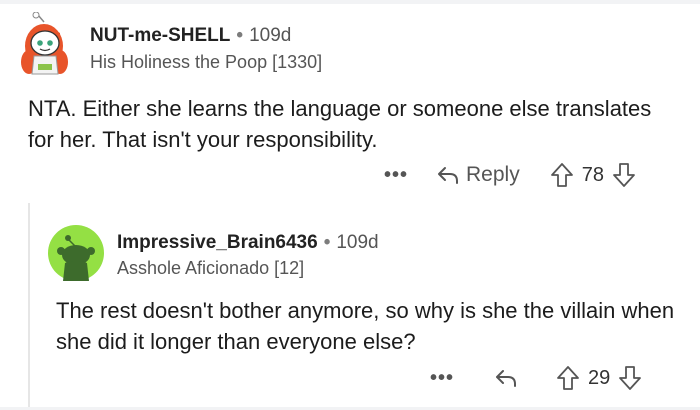 This screenshot has width=700, height=410. I want to click on vote-score: 29, so click(599, 377).